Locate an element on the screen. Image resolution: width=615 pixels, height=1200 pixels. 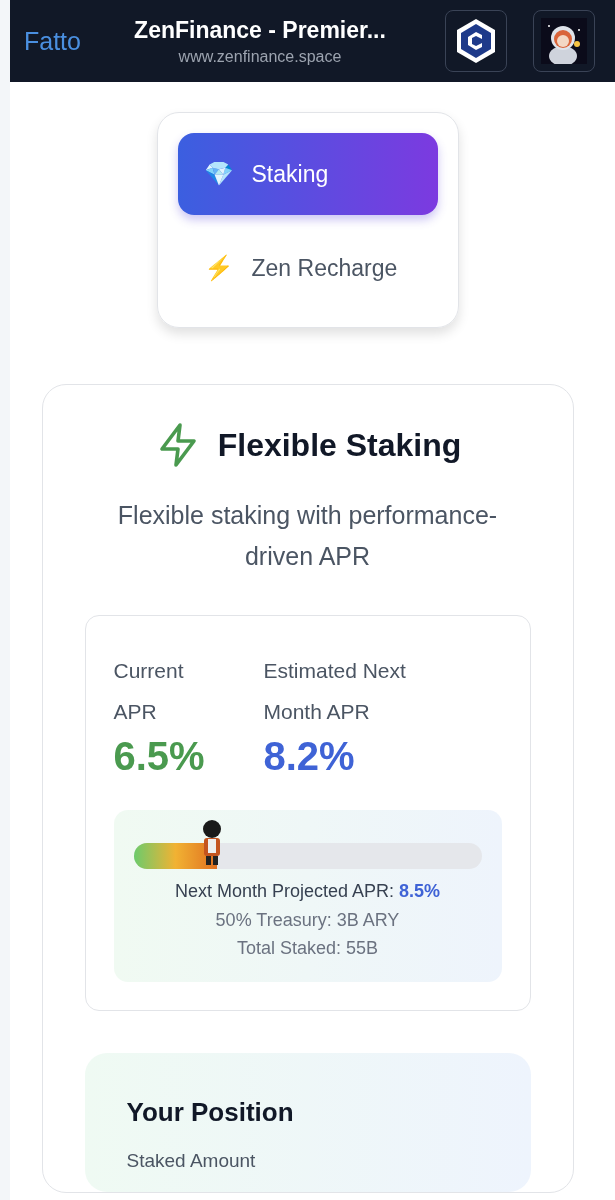
site-logo-button is located at coordinates (476, 41).